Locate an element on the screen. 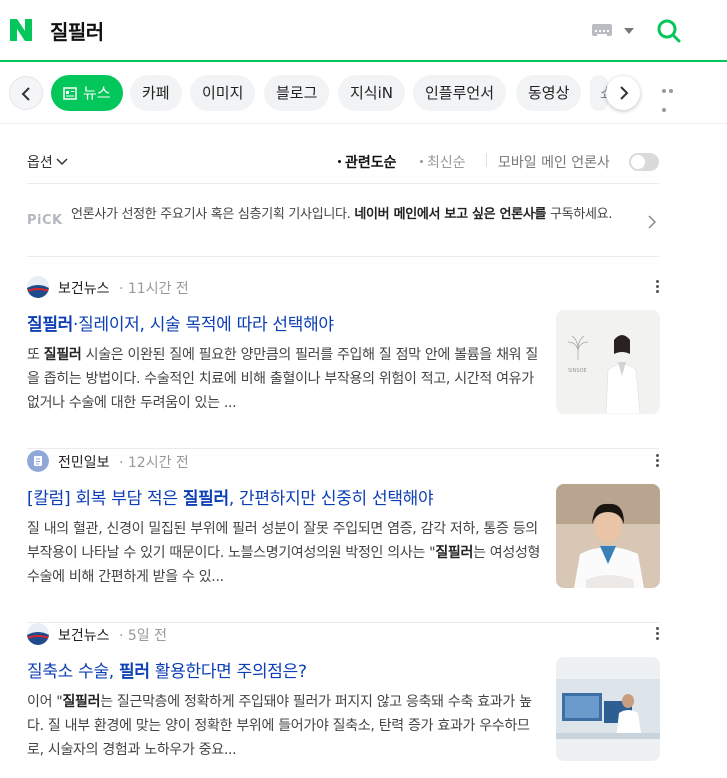 The width and height of the screenshot is (727, 778). tab-news-label: 뉴스 is located at coordinates (97, 93).